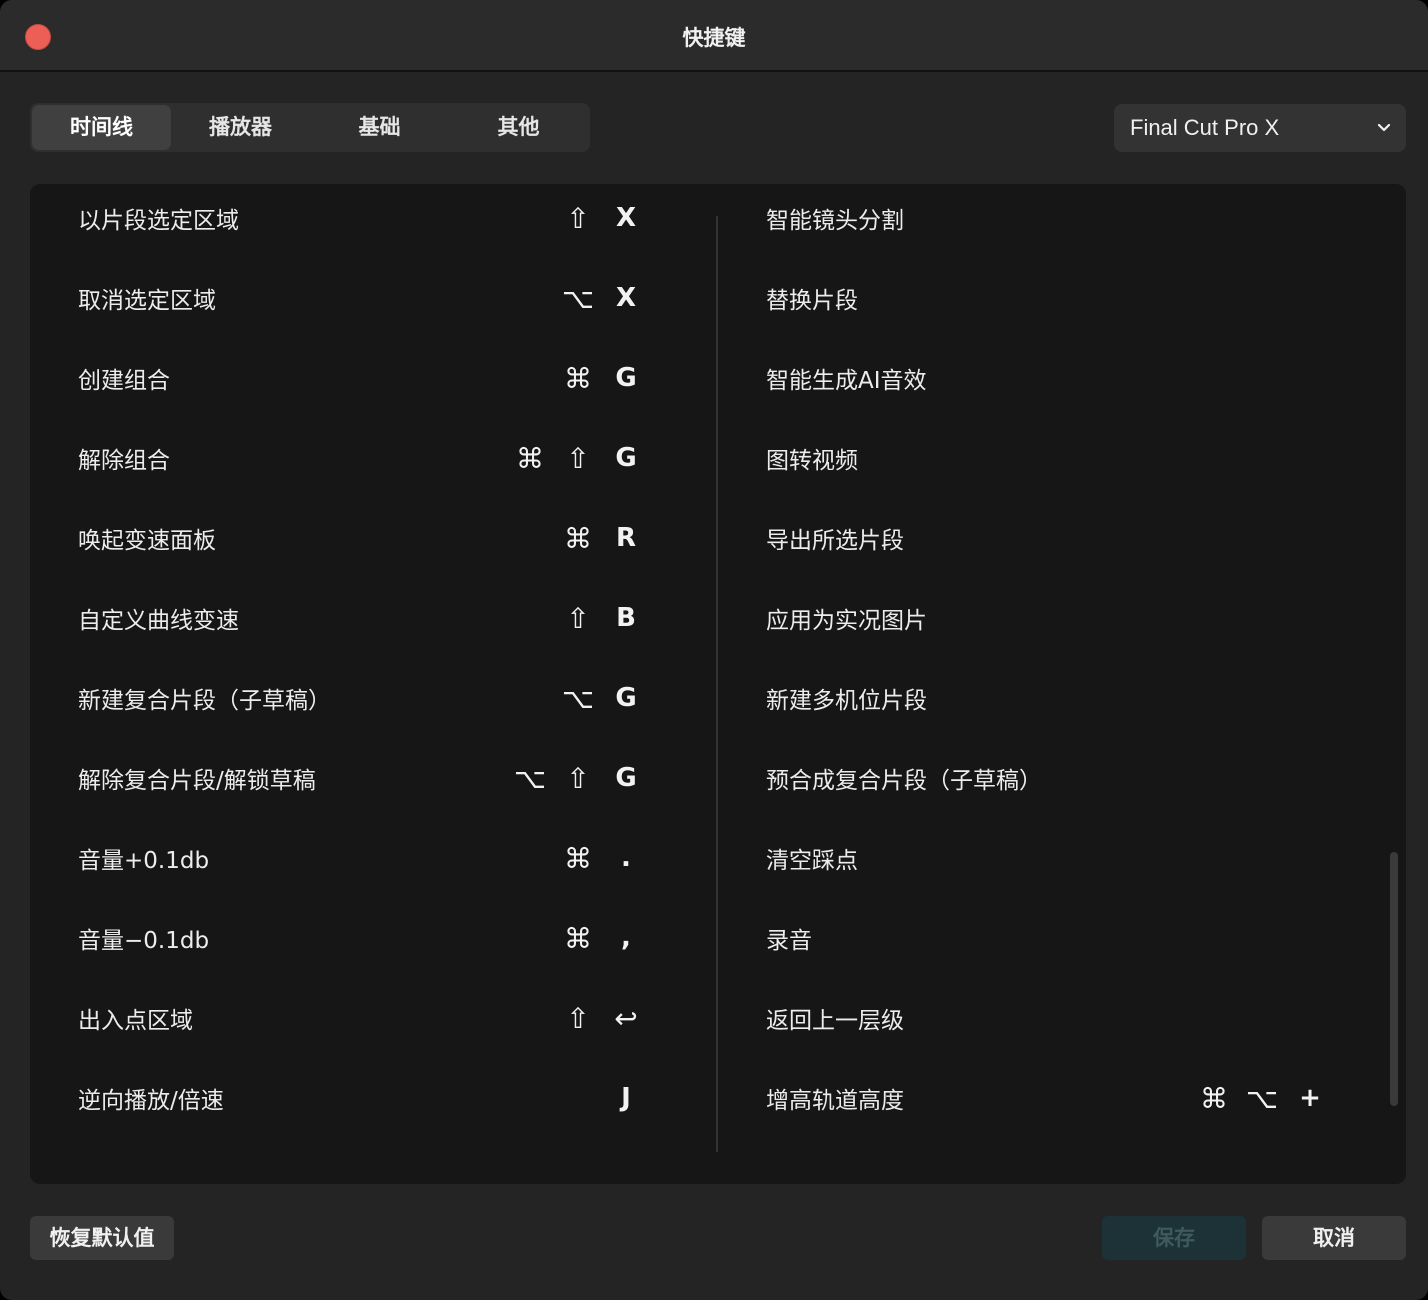 This screenshot has height=1300, width=1428. Describe the element at coordinates (144, 861) in the screenshot. I see `shortcut-label: 音量+0.1db` at that location.